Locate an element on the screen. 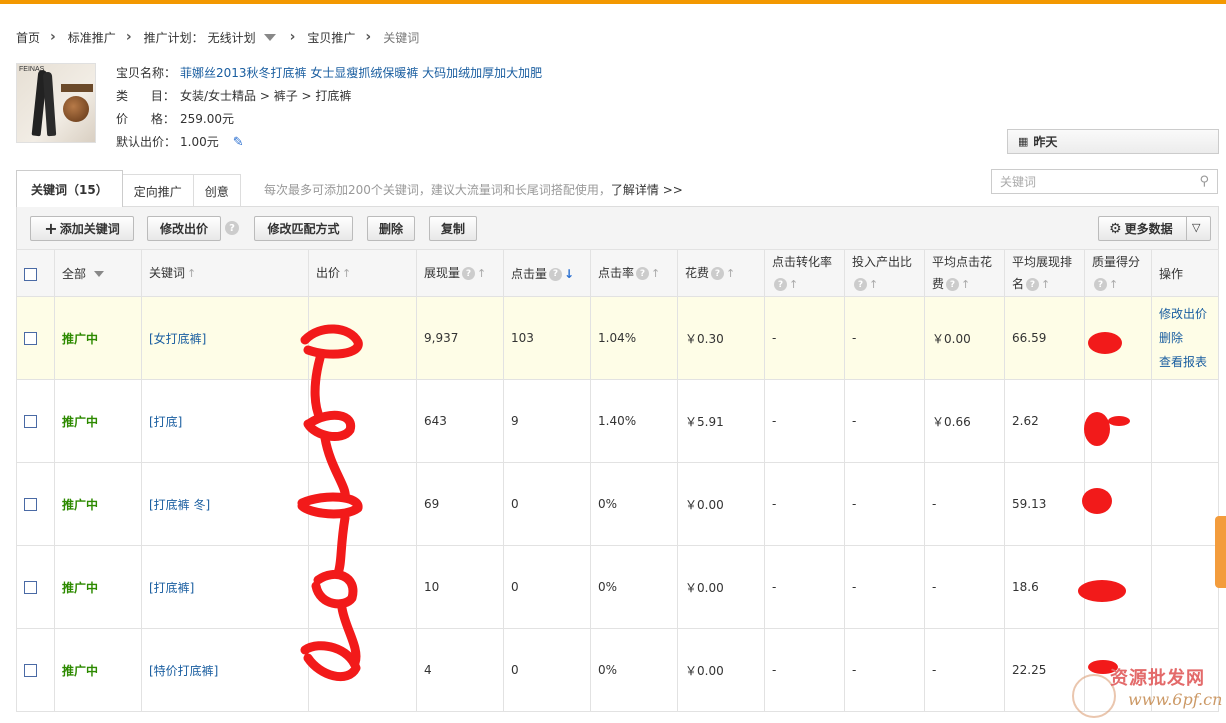 The width and height of the screenshot is (1226, 723). header-select-all is located at coordinates (35, 273).